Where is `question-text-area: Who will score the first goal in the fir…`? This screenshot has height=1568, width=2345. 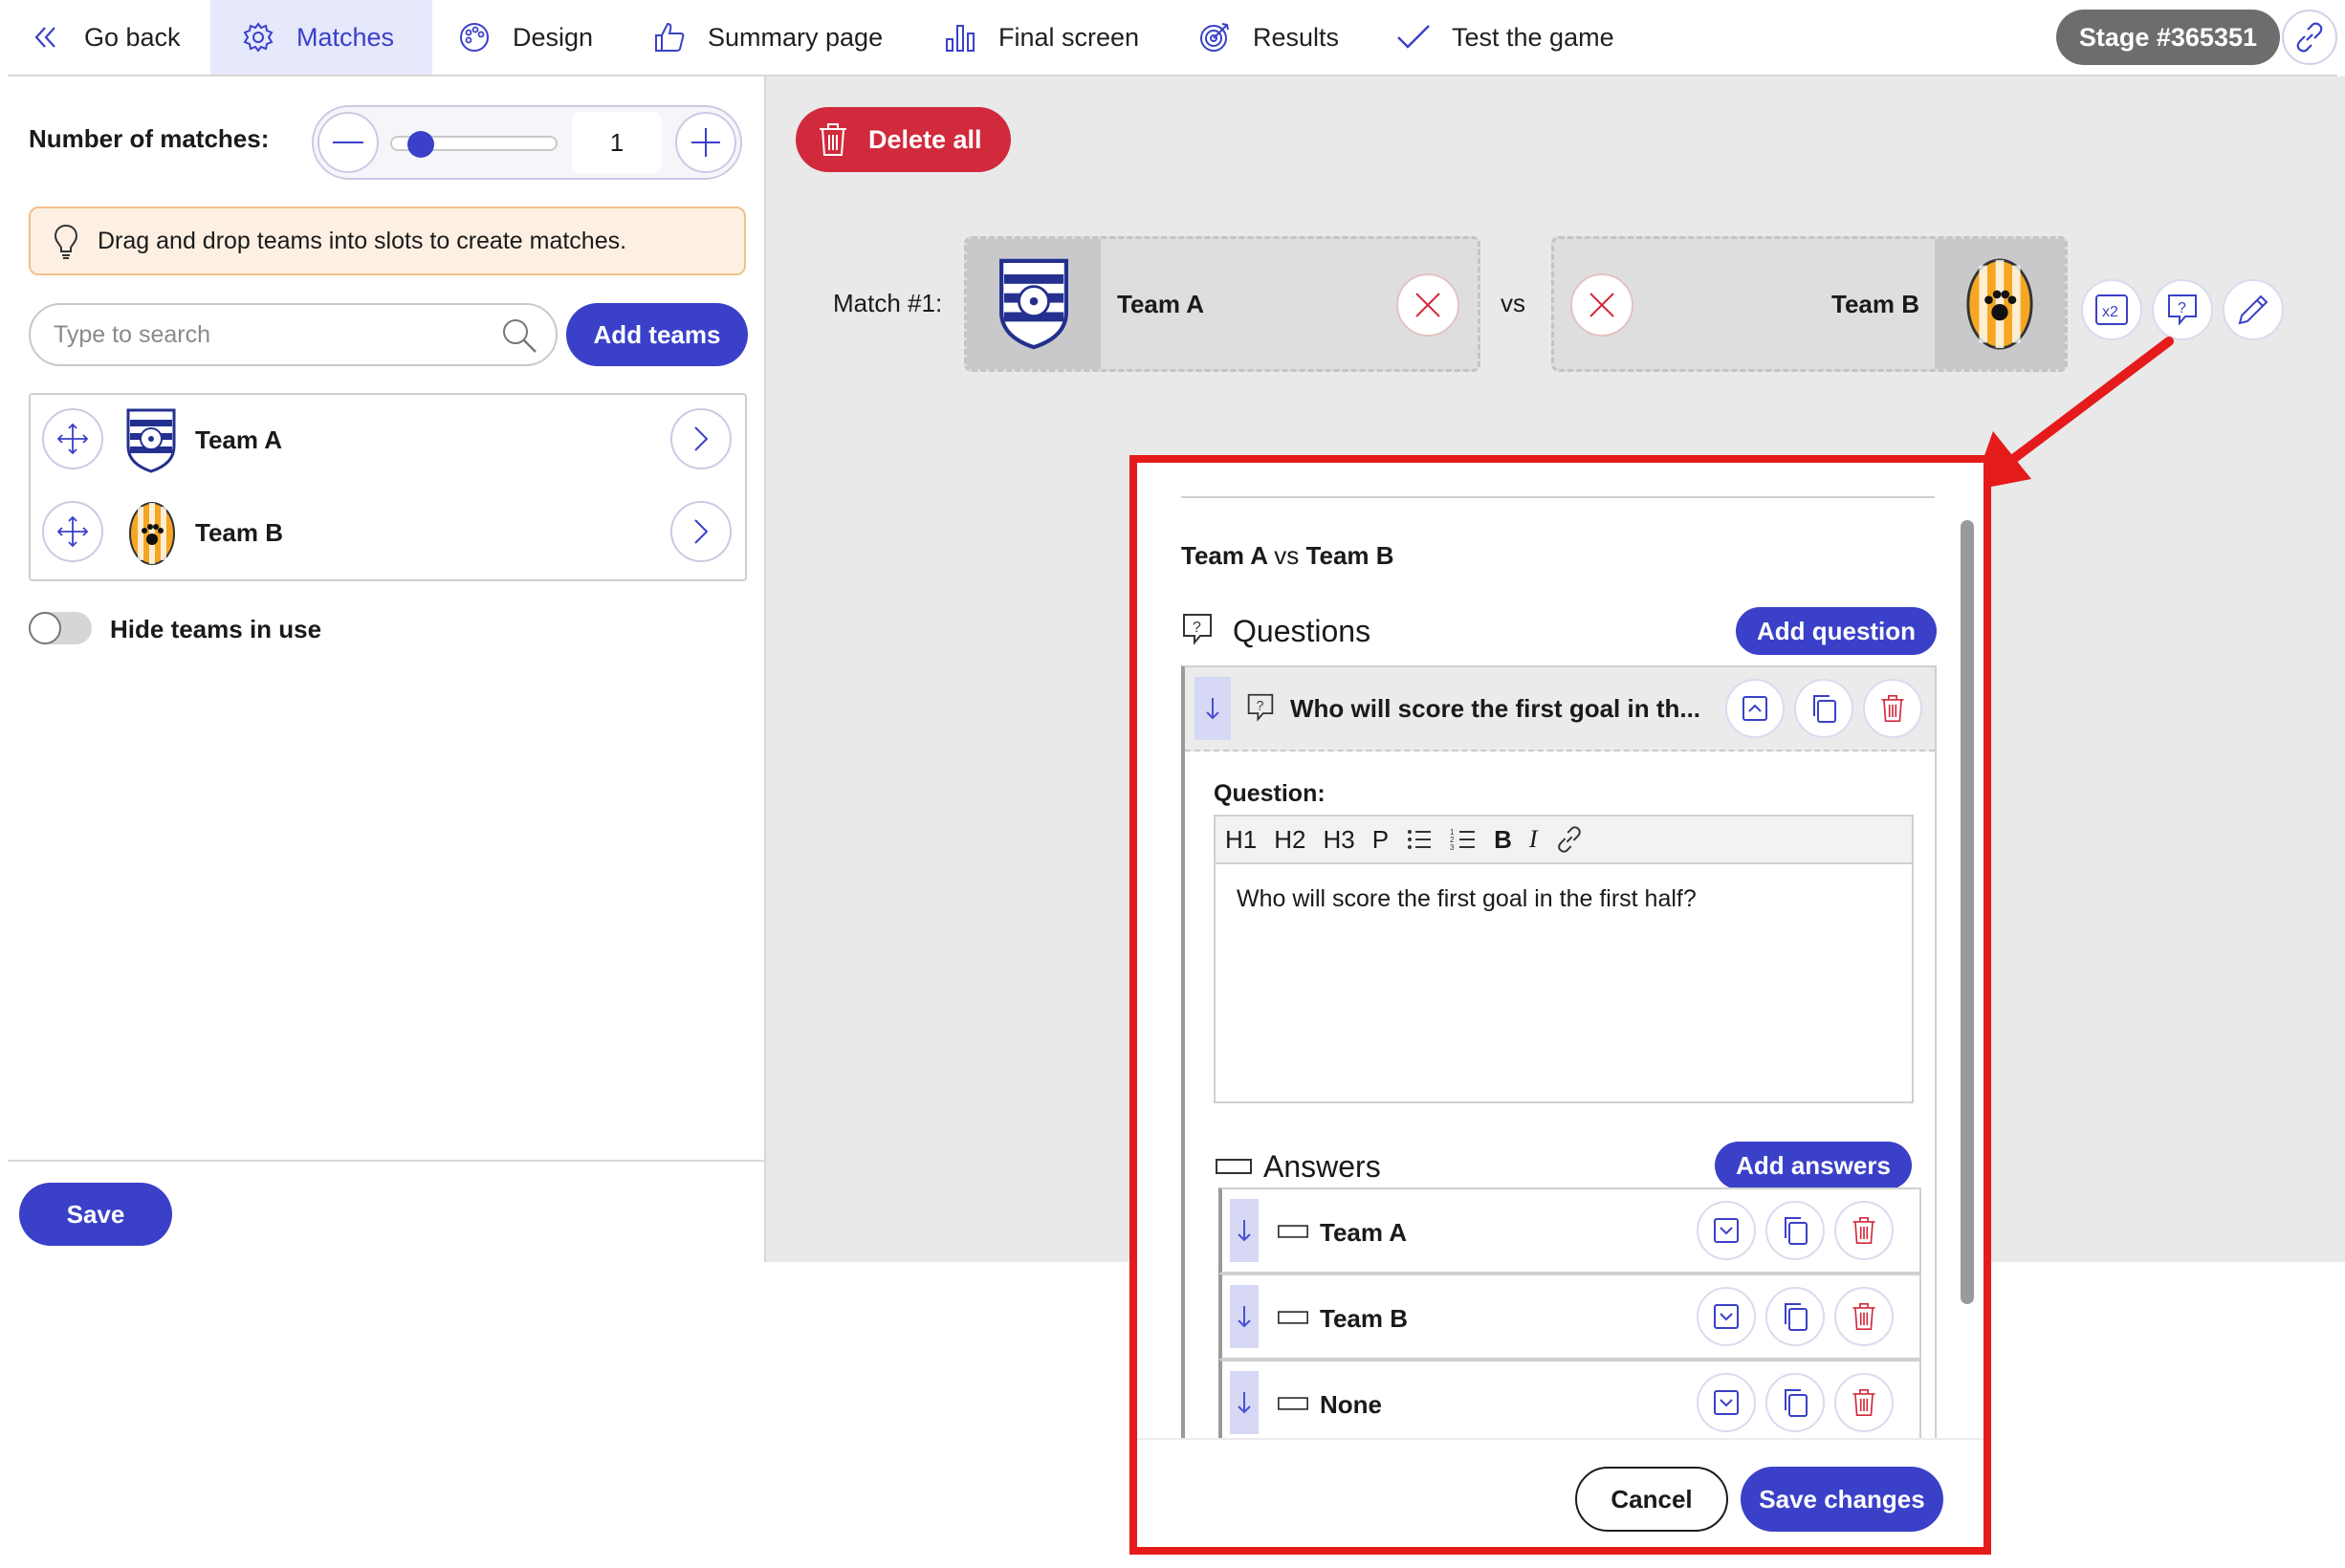
question-text-area: Who will score the first goal in the fir… is located at coordinates (1467, 899).